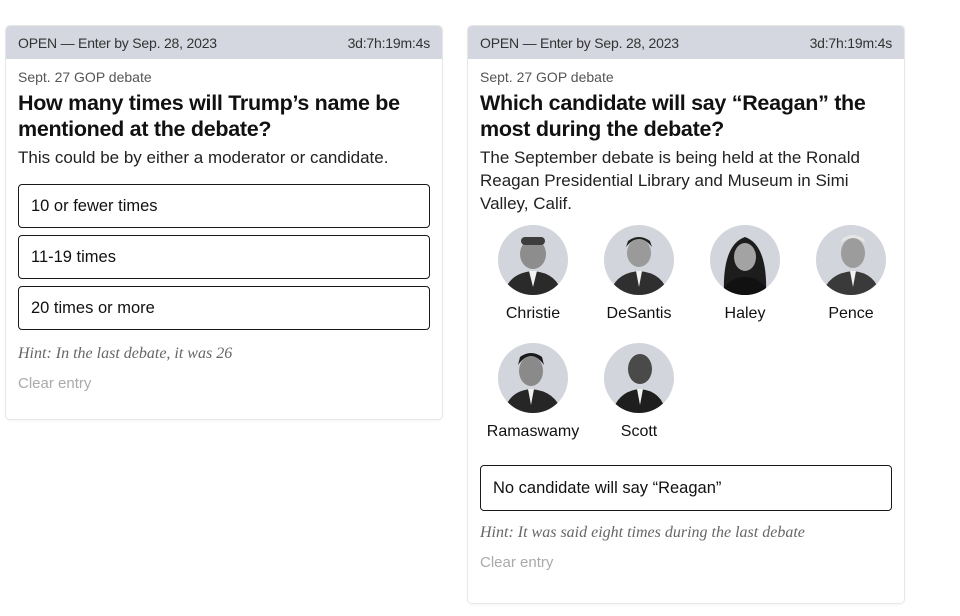 The width and height of the screenshot is (960, 616). I want to click on desantis-portrait-icon, so click(639, 260).